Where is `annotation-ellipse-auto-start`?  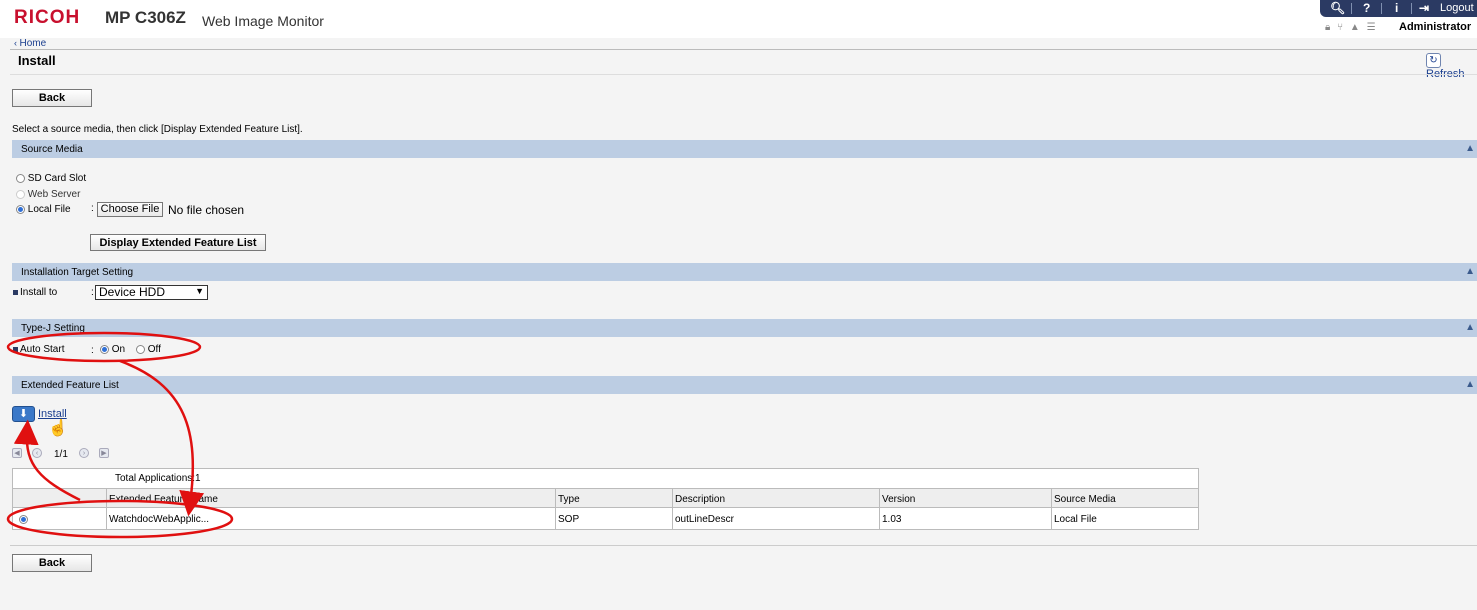
annotation-ellipse-auto-start is located at coordinates (104, 347).